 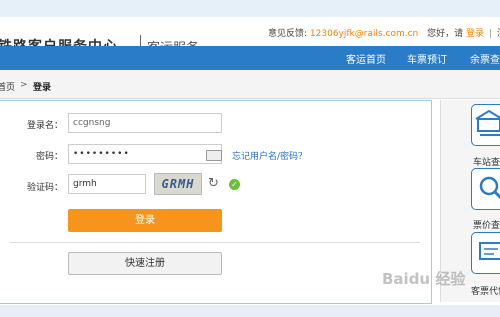 I want to click on sidebar-item-fare, so click(x=485, y=189).